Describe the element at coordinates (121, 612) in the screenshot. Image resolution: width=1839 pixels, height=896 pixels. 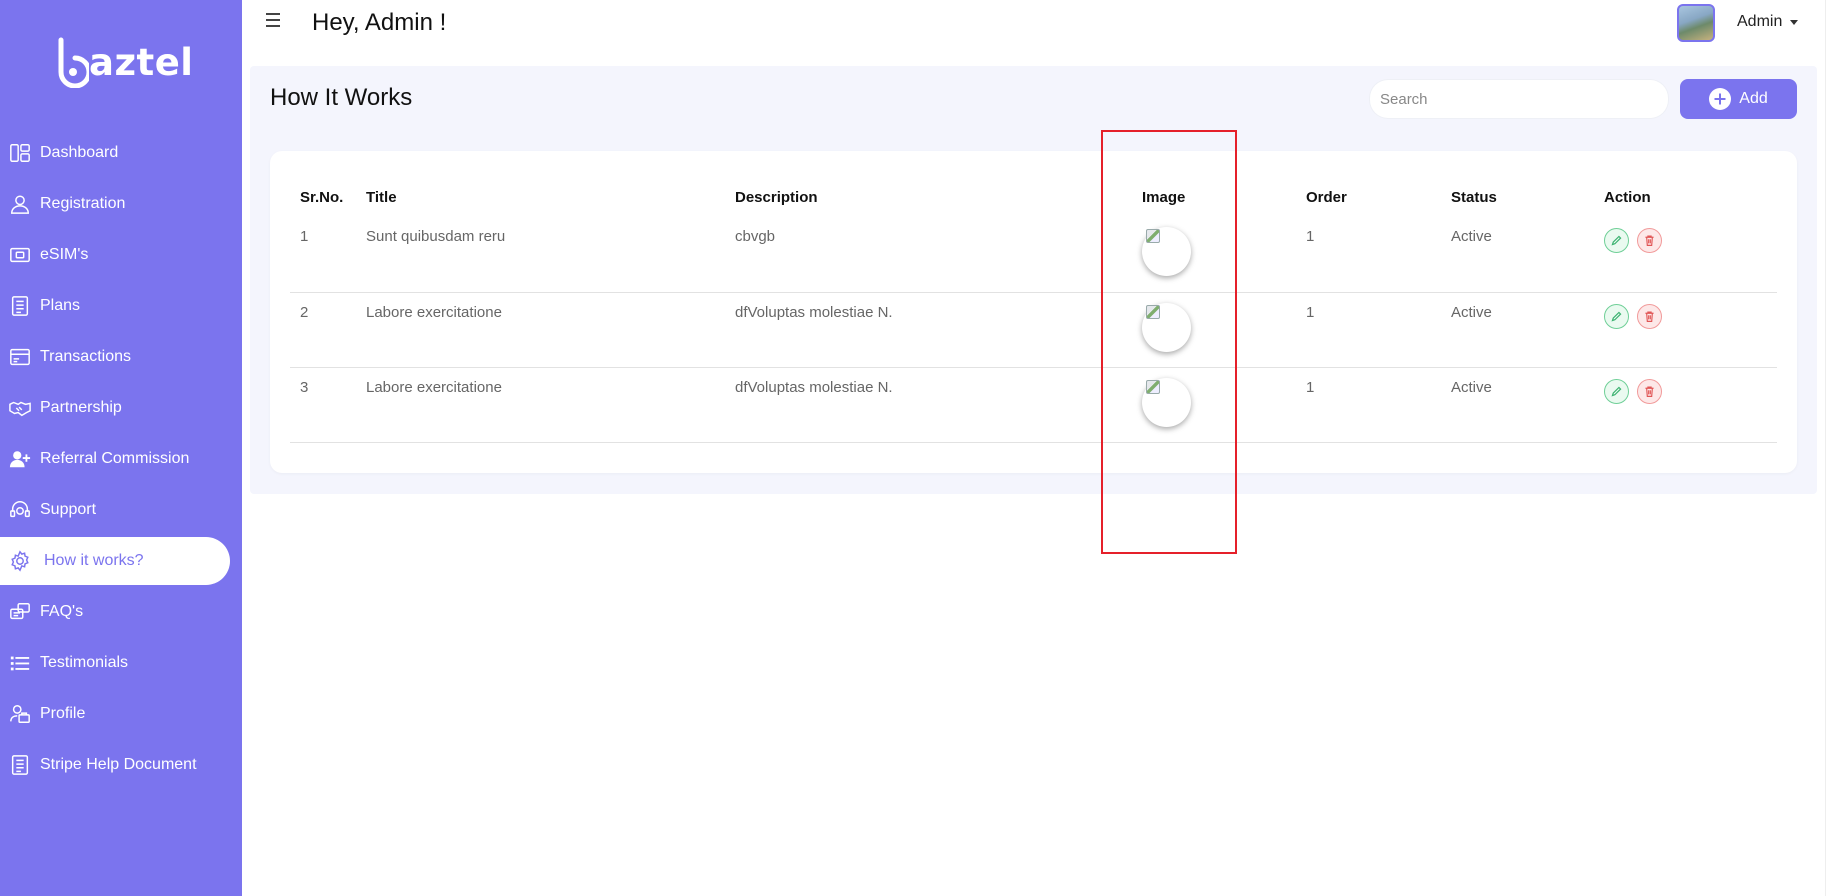
I see `sidebar-item-faqs: FAQ's` at that location.